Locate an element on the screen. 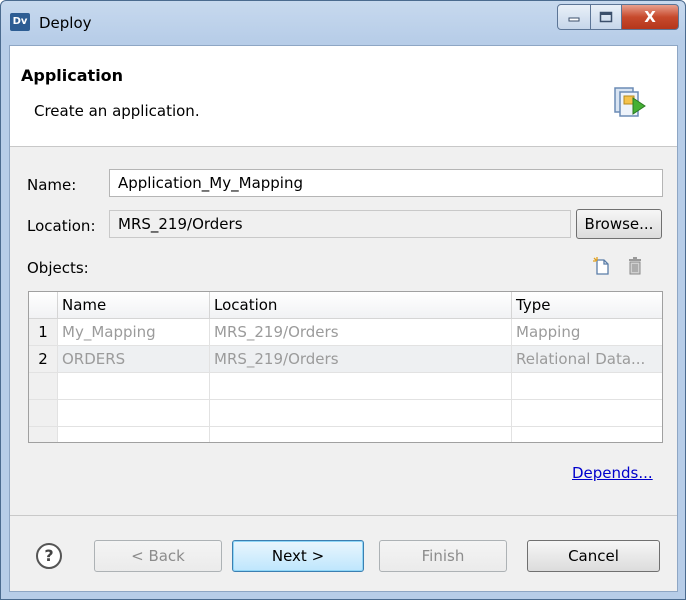 The height and width of the screenshot is (600, 686). table-row: 1 My_Mapping MRS_219/Orders Mapping is located at coordinates (345, 332).